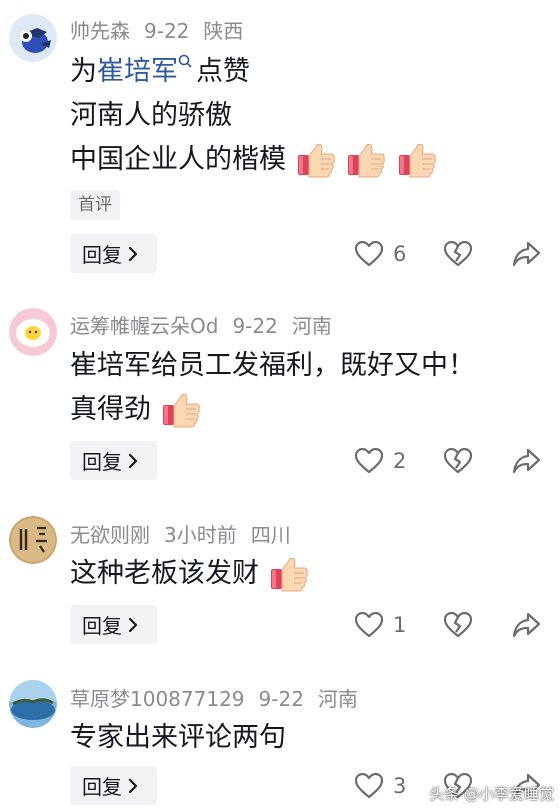 The height and width of the screenshot is (808, 560). I want to click on comment-text-prefix: 为, so click(83, 71).